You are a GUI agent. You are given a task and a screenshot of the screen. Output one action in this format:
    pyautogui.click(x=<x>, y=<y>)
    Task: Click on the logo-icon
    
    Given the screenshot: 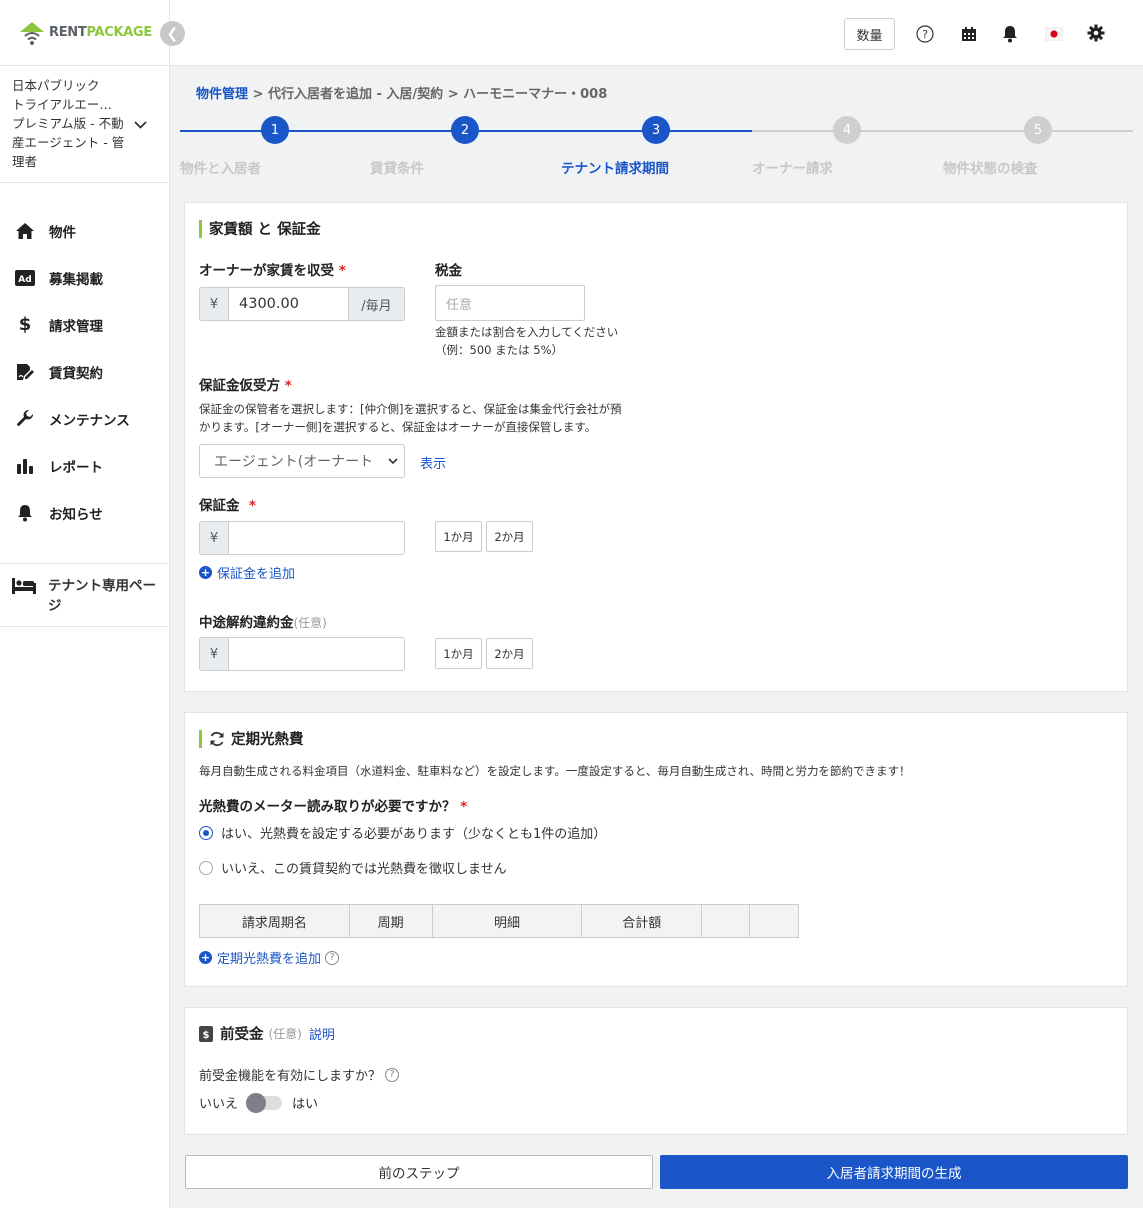 What is the action you would take?
    pyautogui.click(x=32, y=33)
    